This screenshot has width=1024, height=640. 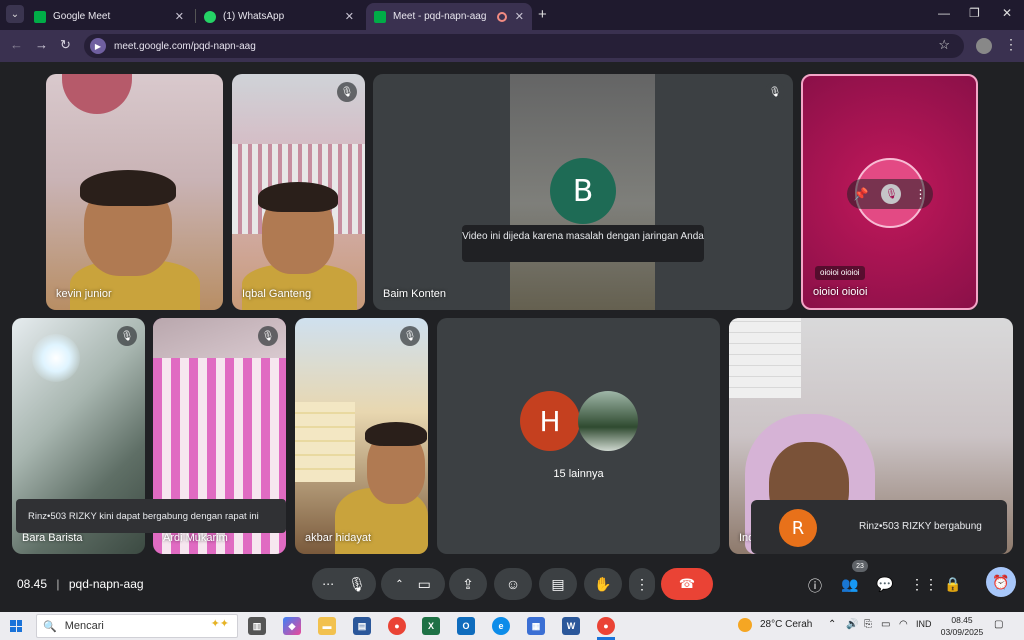 I want to click on windows-start-icon, so click(x=16, y=626).